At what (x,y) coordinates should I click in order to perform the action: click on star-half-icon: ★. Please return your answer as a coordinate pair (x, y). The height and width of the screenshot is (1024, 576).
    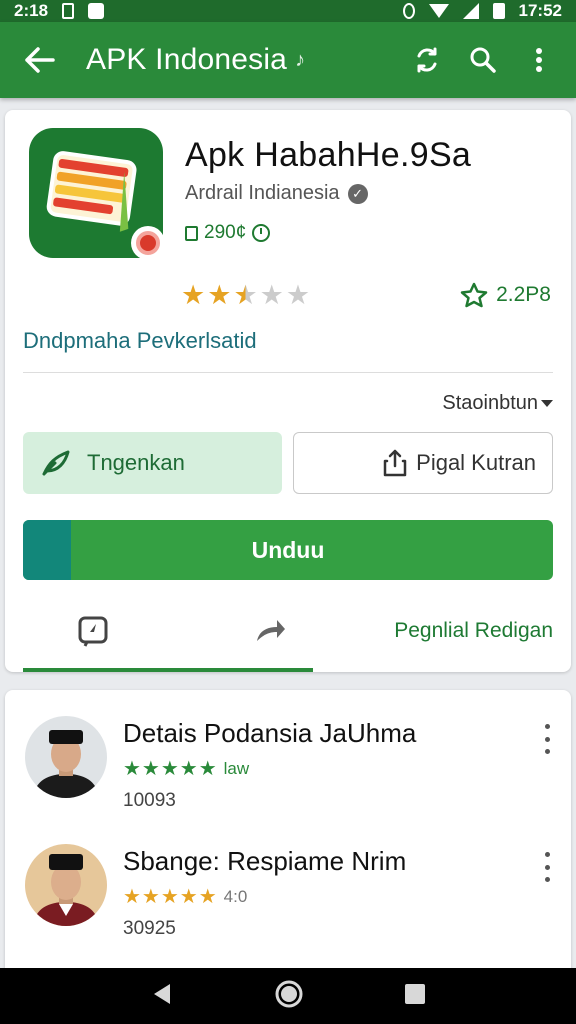
    Looking at the image, I should click on (245, 295).